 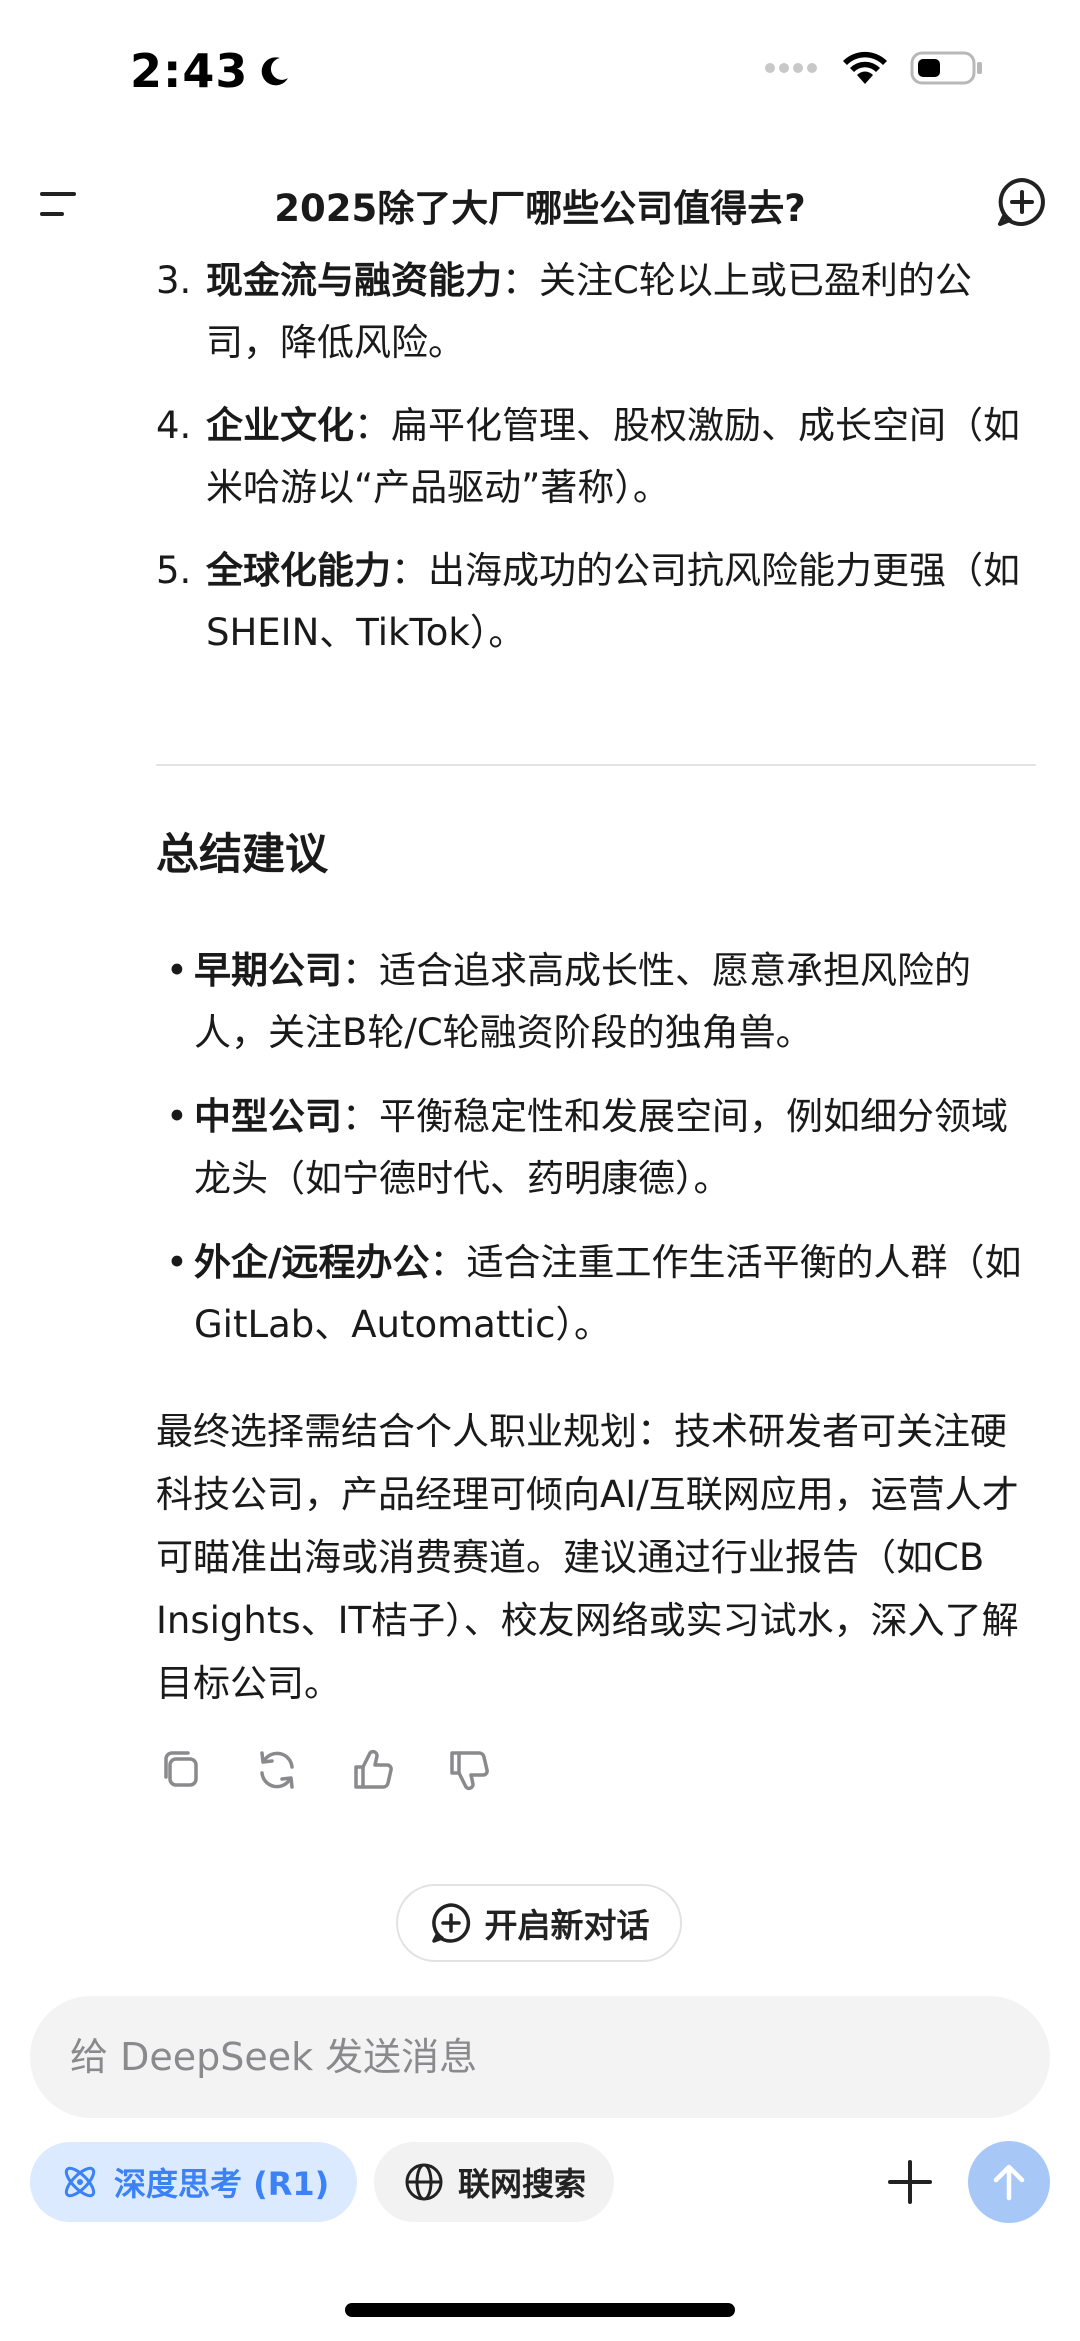 I want to click on arrow-up-icon, so click(x=1009, y=2182).